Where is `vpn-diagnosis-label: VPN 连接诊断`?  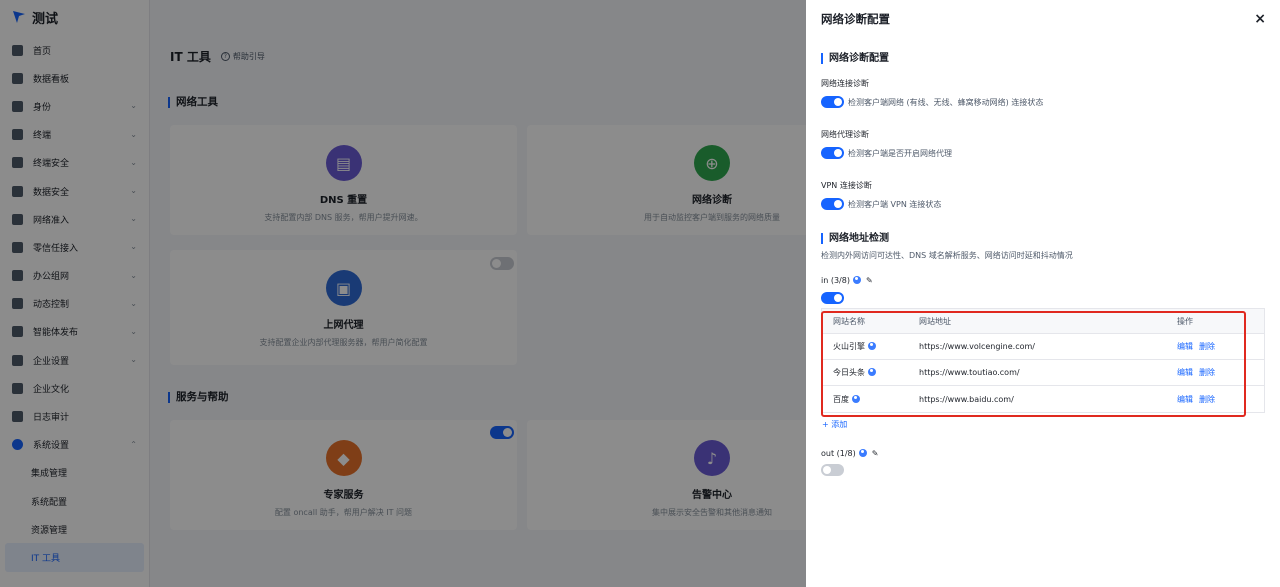
vpn-diagnosis-label: VPN 连接诊断 is located at coordinates (846, 185).